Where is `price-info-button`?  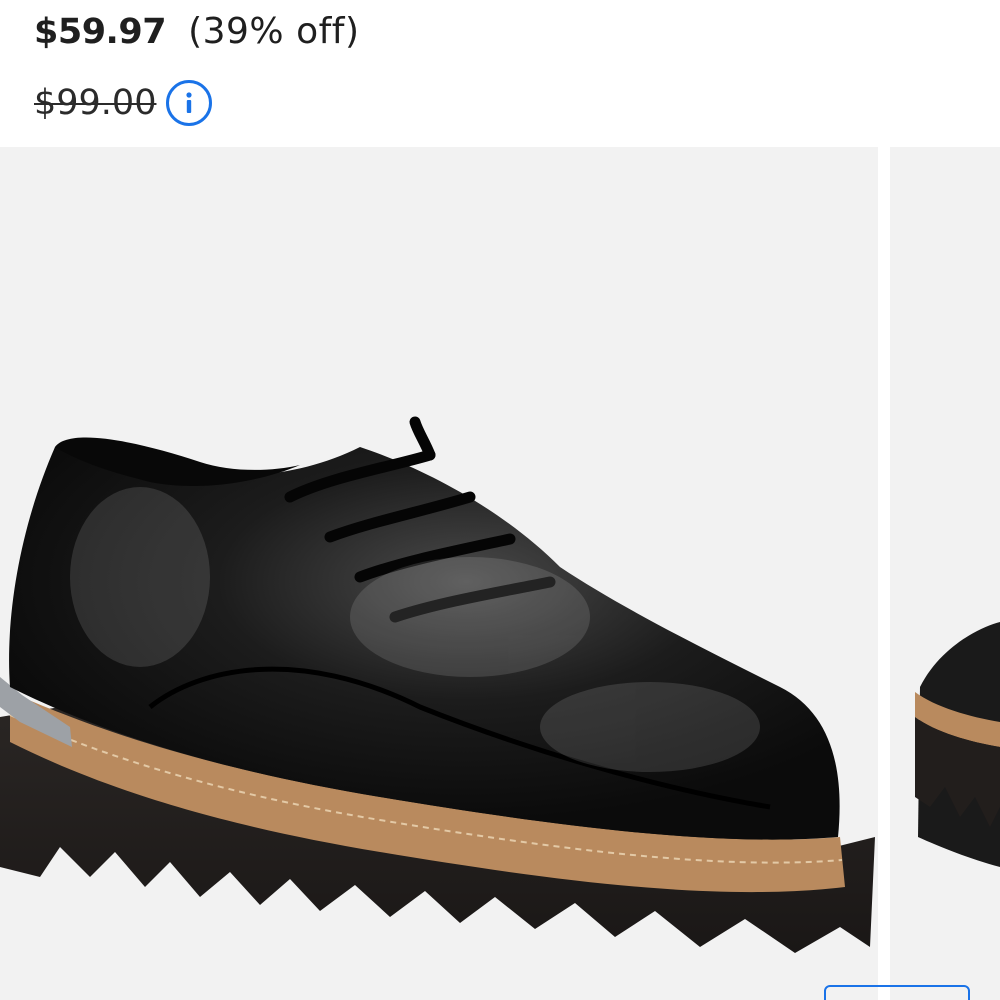 price-info-button is located at coordinates (189, 103).